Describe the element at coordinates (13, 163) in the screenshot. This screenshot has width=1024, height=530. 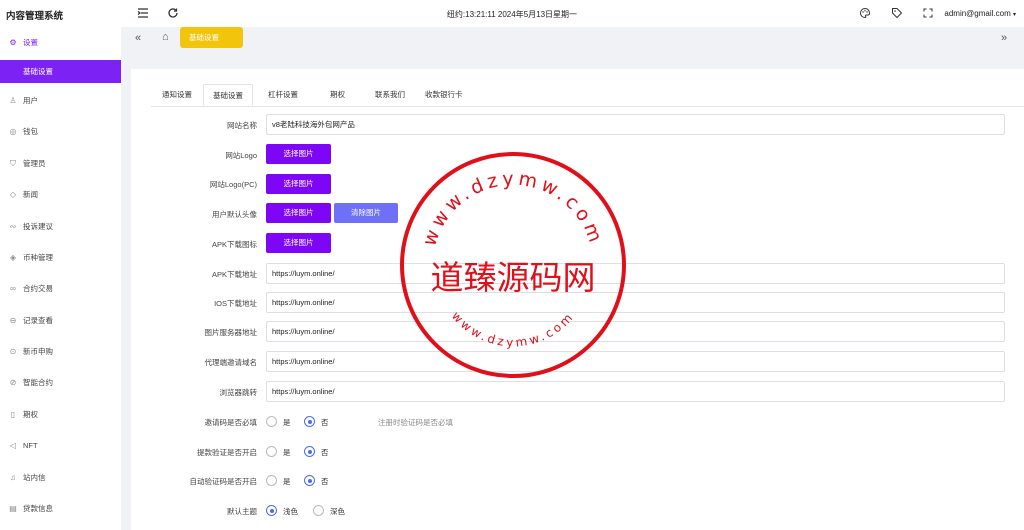
I see `shield-icon: ⛉` at that location.